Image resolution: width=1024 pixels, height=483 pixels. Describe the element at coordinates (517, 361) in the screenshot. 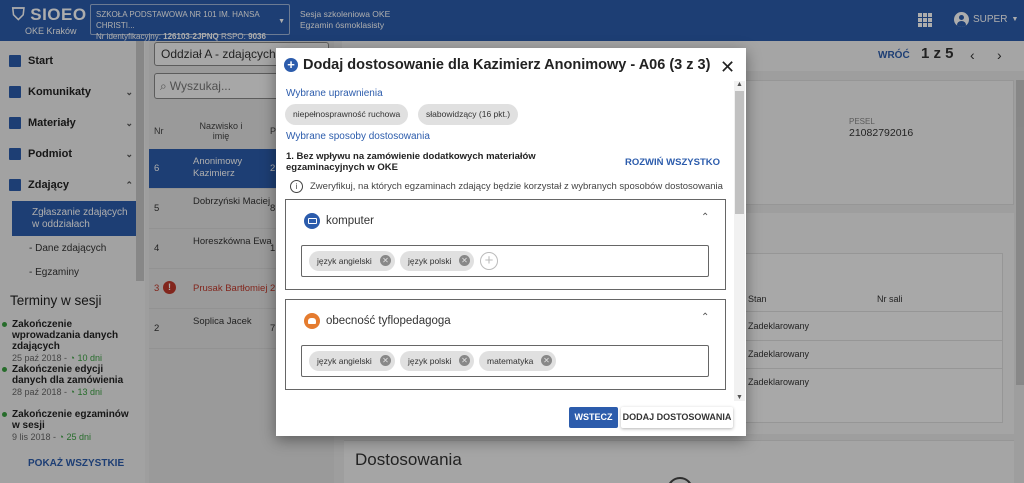

I see `exam-chip: matematyka ✕` at that location.